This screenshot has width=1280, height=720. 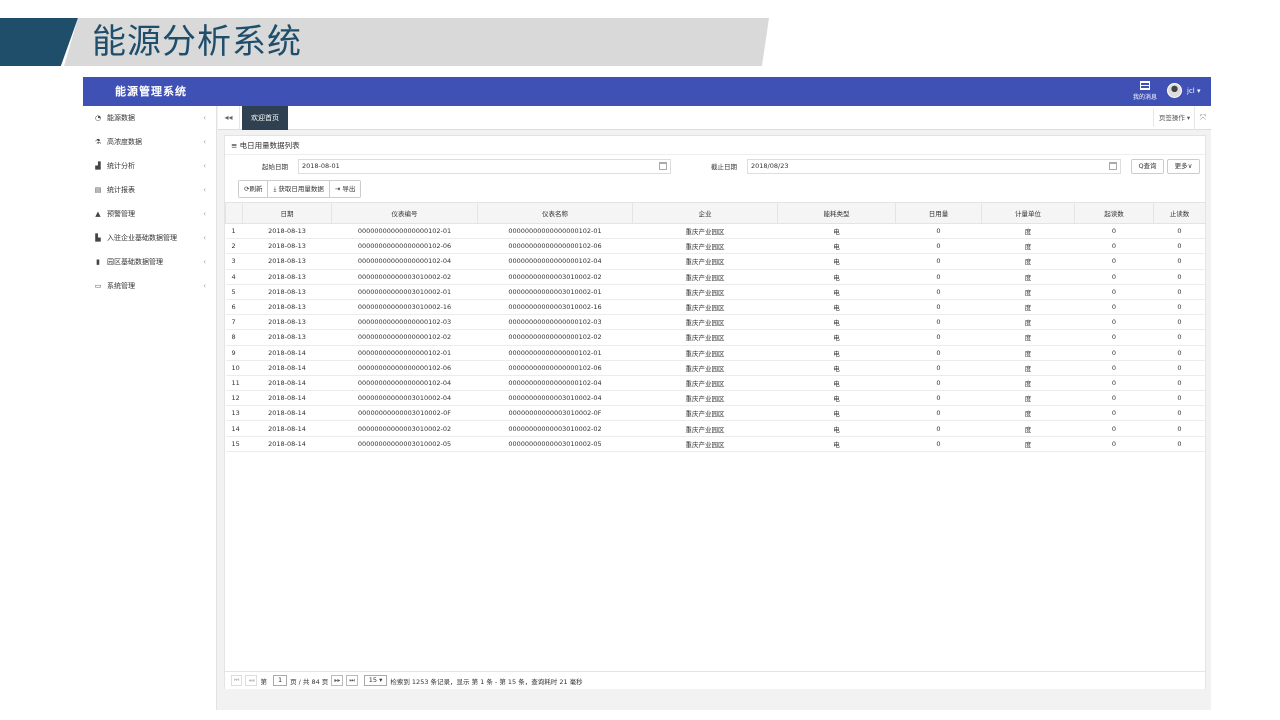 I want to click on table-cell: 4, so click(x=234, y=277).